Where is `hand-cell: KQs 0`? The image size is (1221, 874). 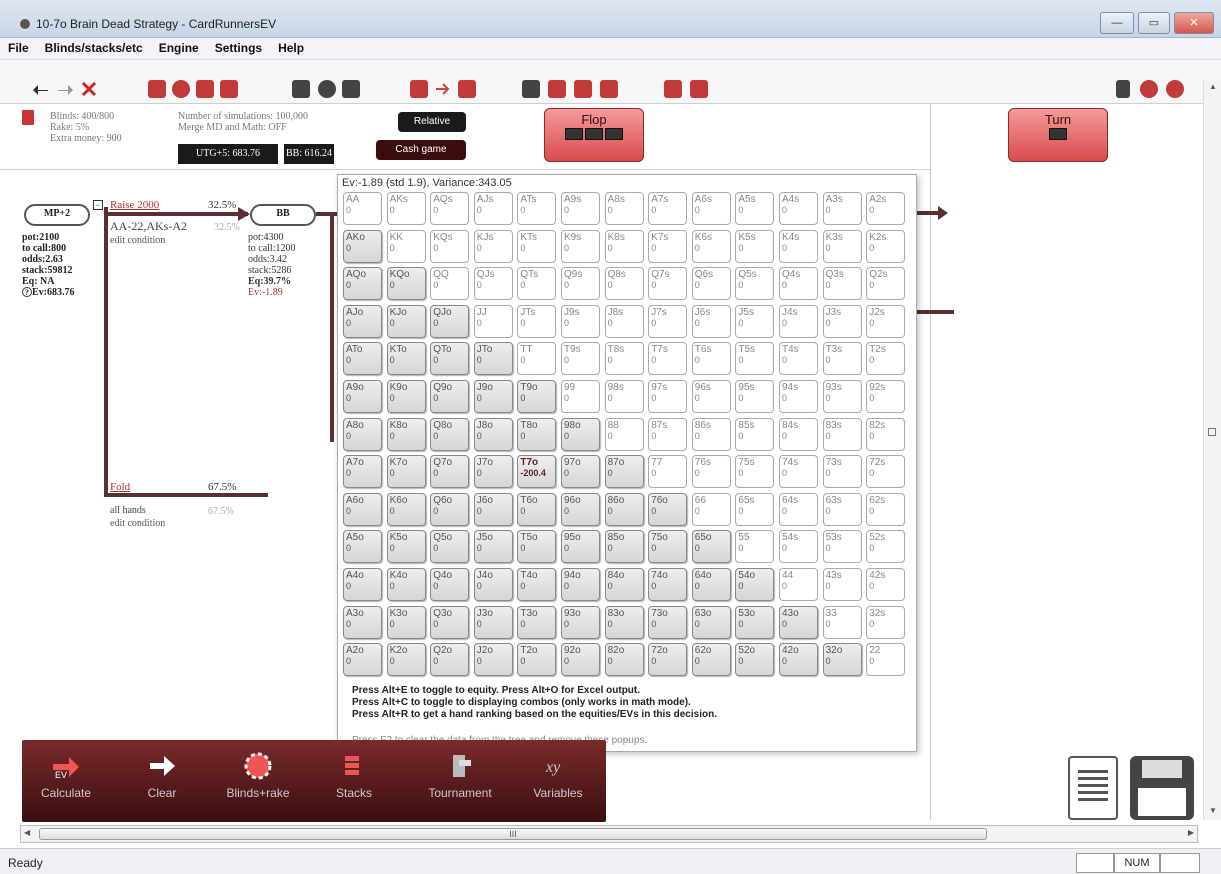 hand-cell: KQs 0 is located at coordinates (450, 246).